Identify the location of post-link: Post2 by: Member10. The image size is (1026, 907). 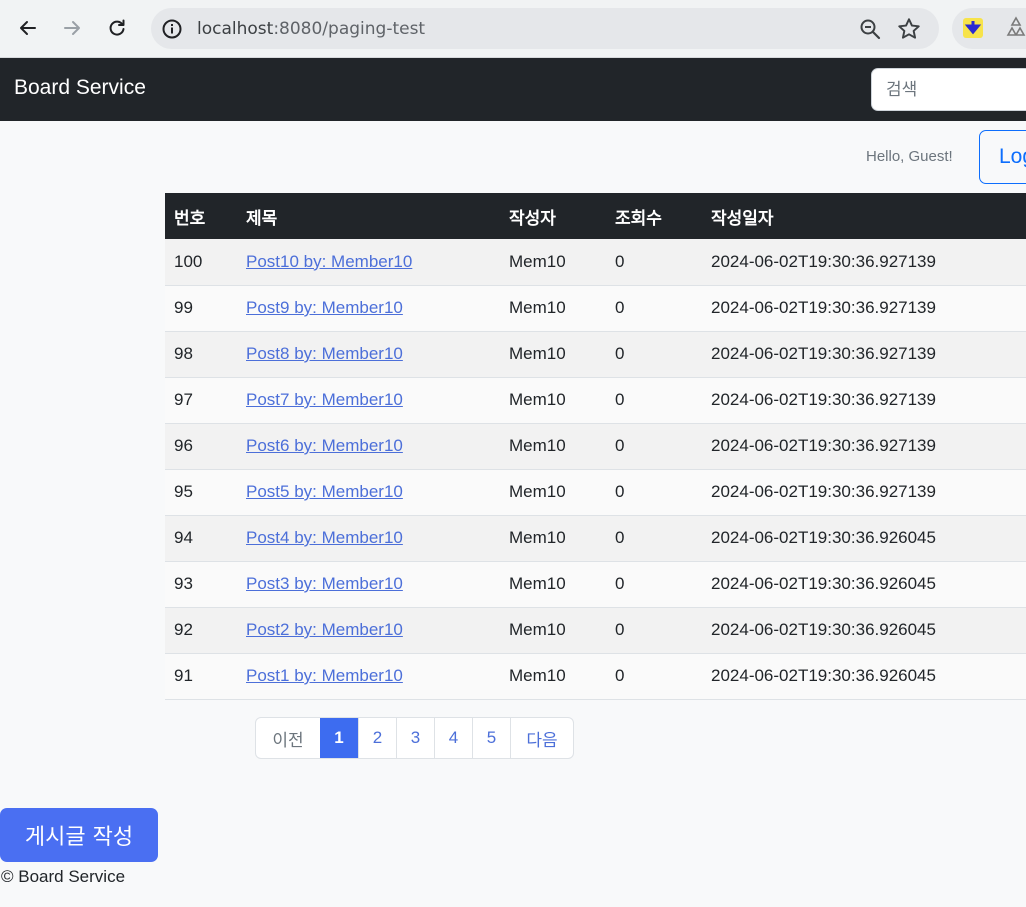
(324, 629).